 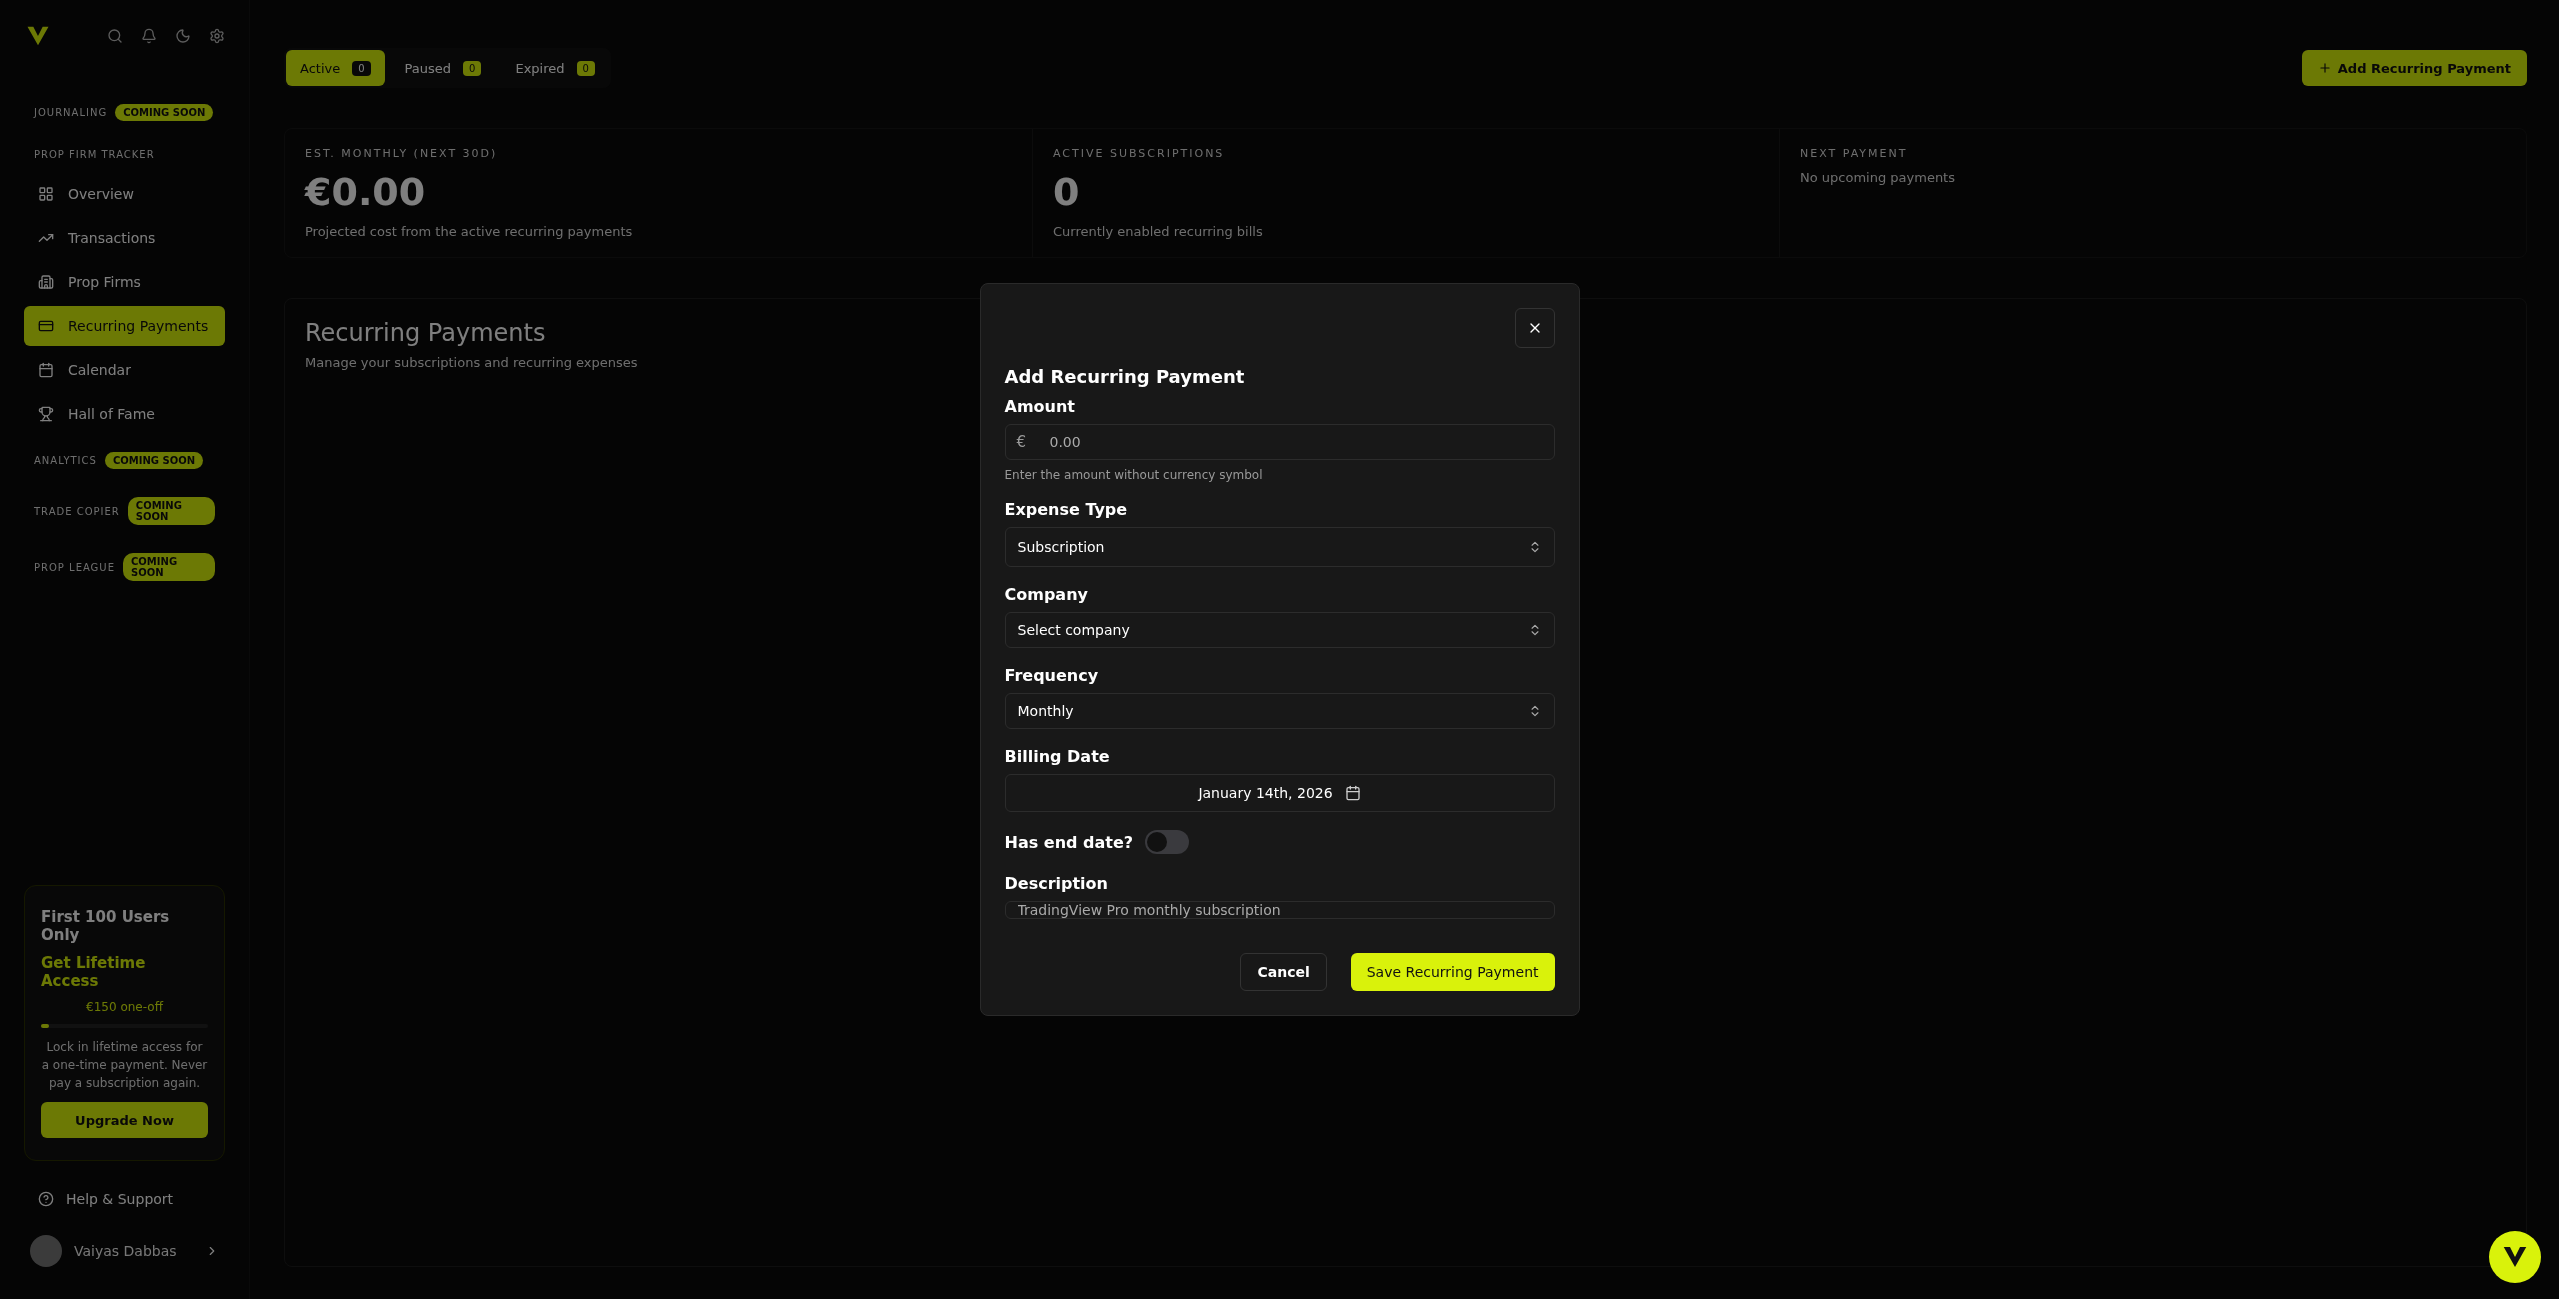 I want to click on settings-icon, so click(x=217, y=36).